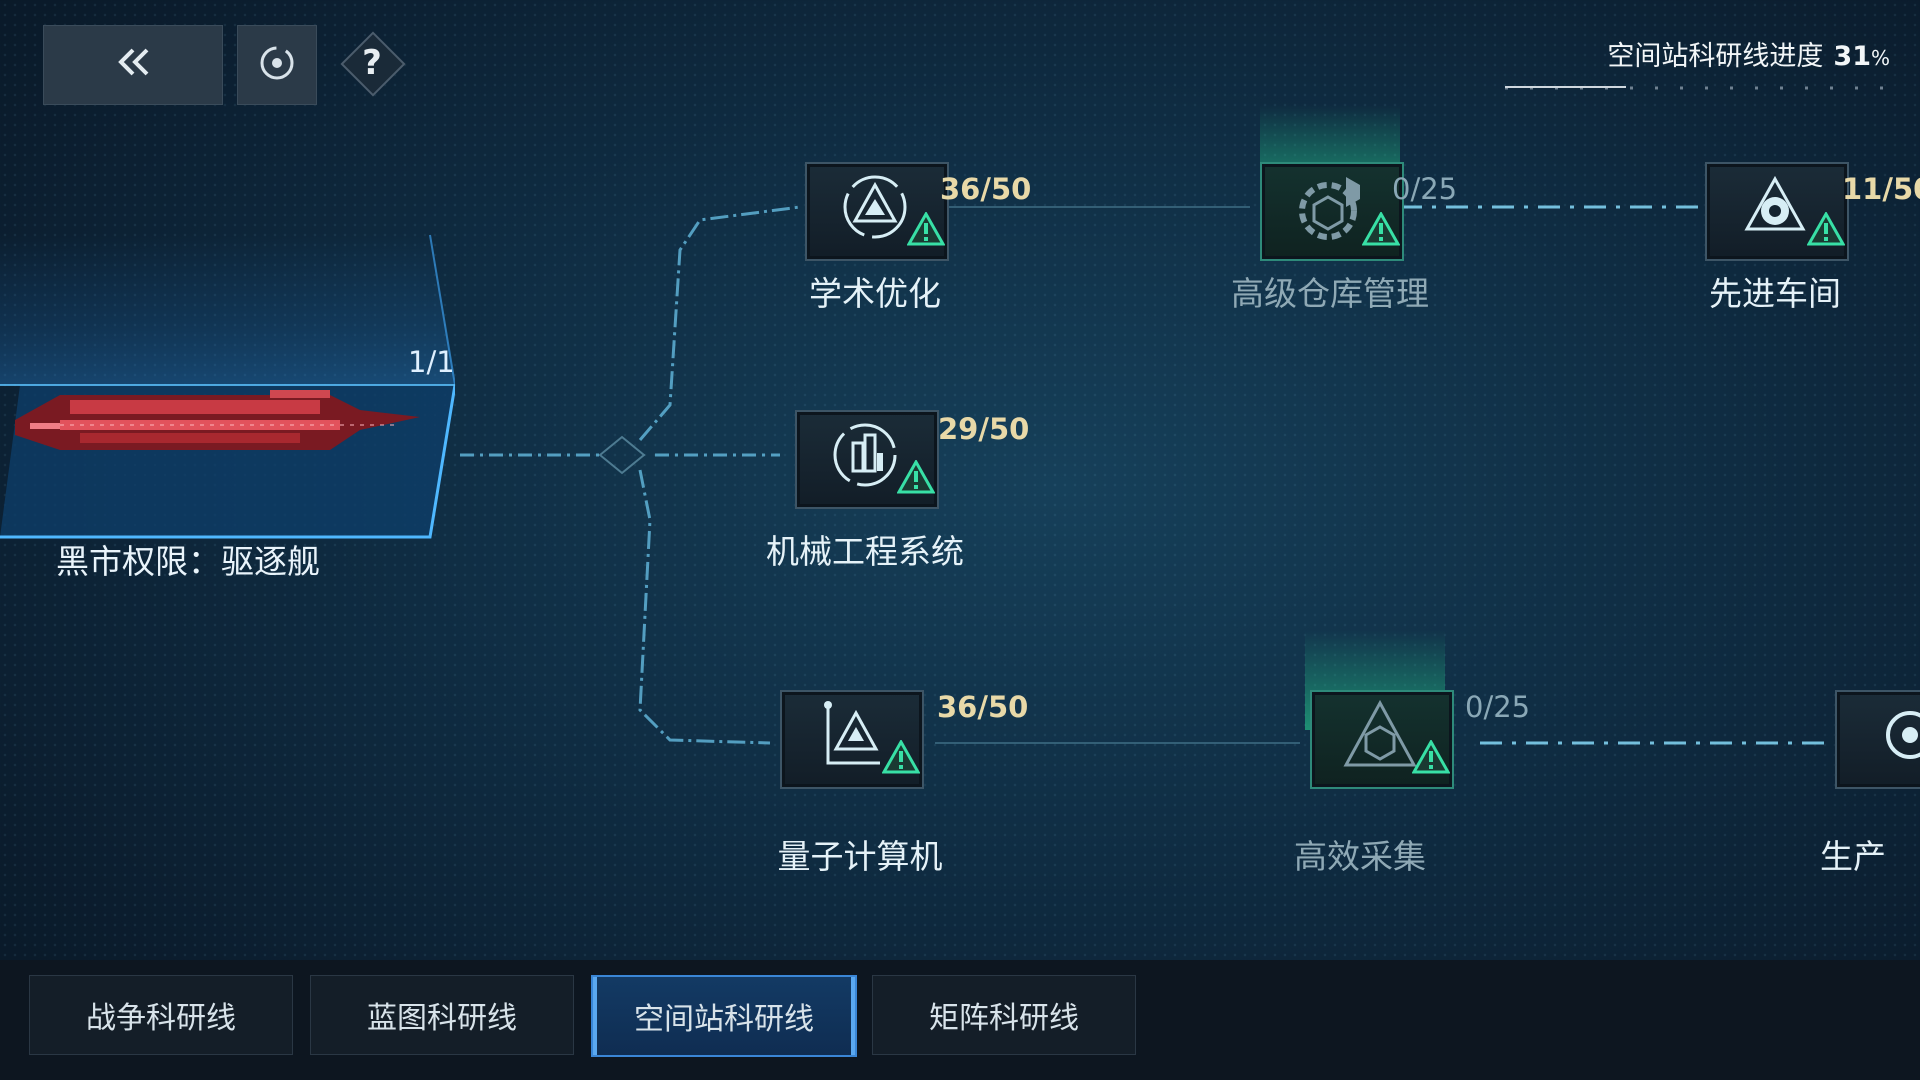 The width and height of the screenshot is (1920, 1080). I want to click on node-advanced-warehouse: 0/25 高级仓库管理, so click(1344, 237).